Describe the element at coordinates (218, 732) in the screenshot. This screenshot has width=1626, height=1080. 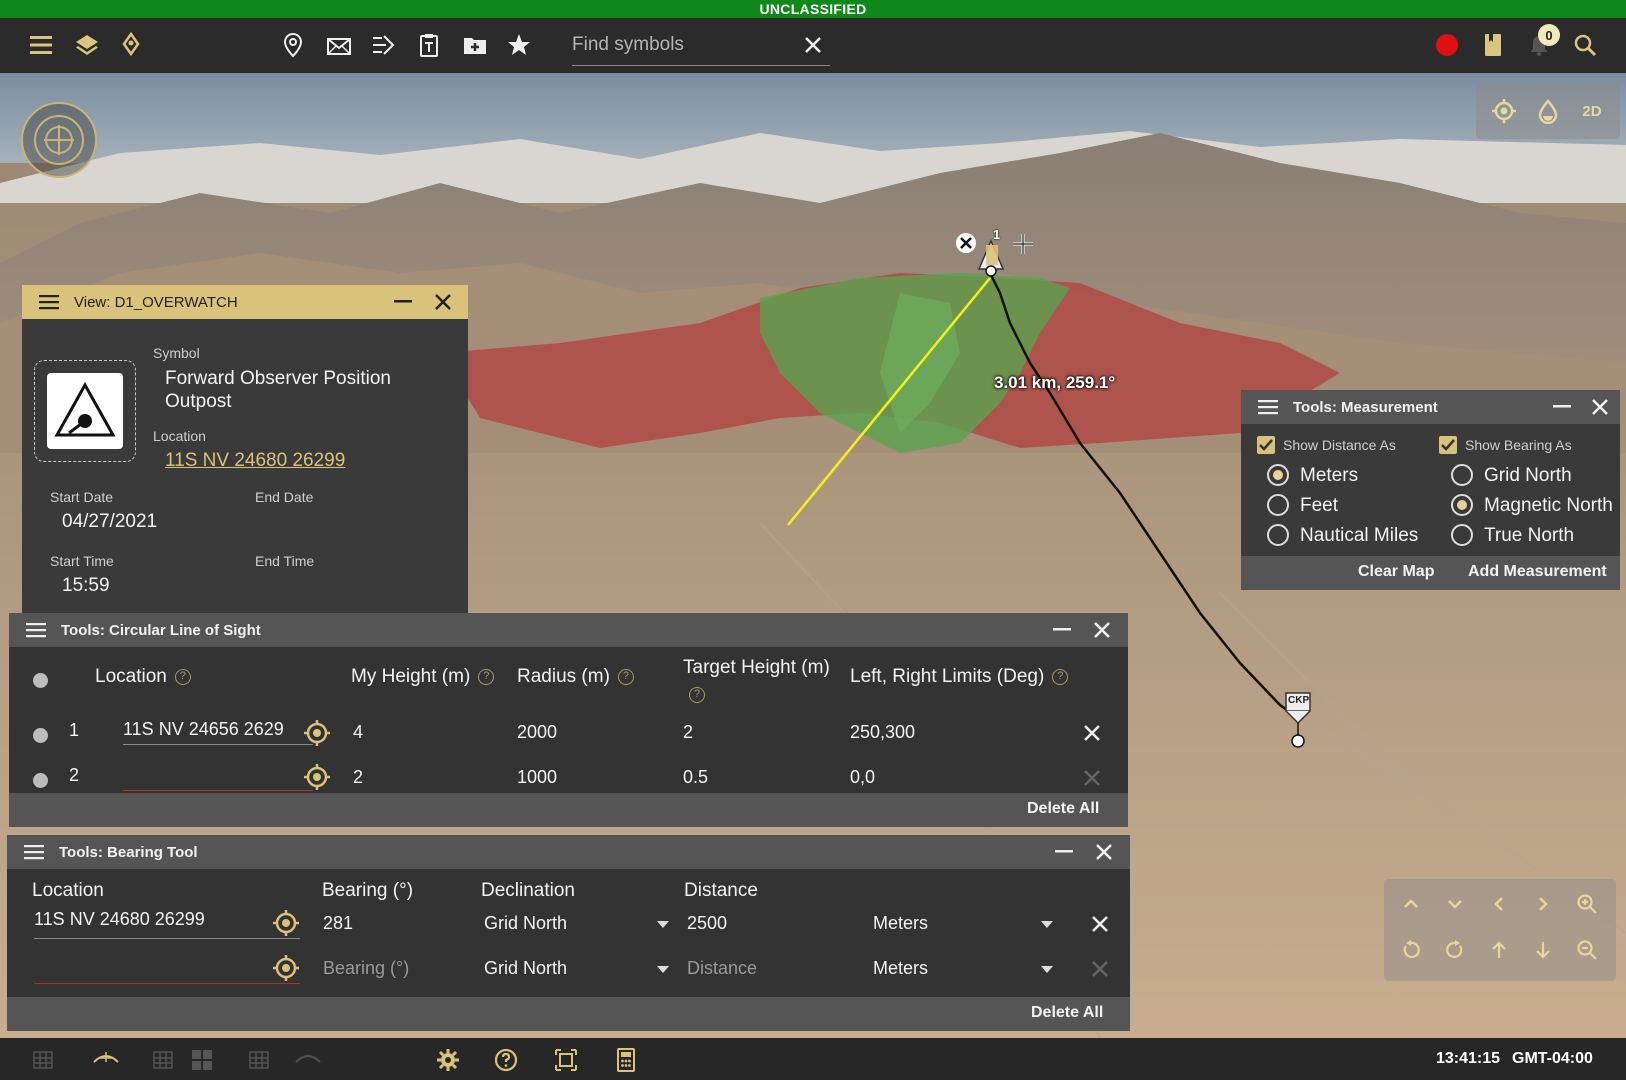
I see `los-location-input: 11S NV 24656 2629` at that location.